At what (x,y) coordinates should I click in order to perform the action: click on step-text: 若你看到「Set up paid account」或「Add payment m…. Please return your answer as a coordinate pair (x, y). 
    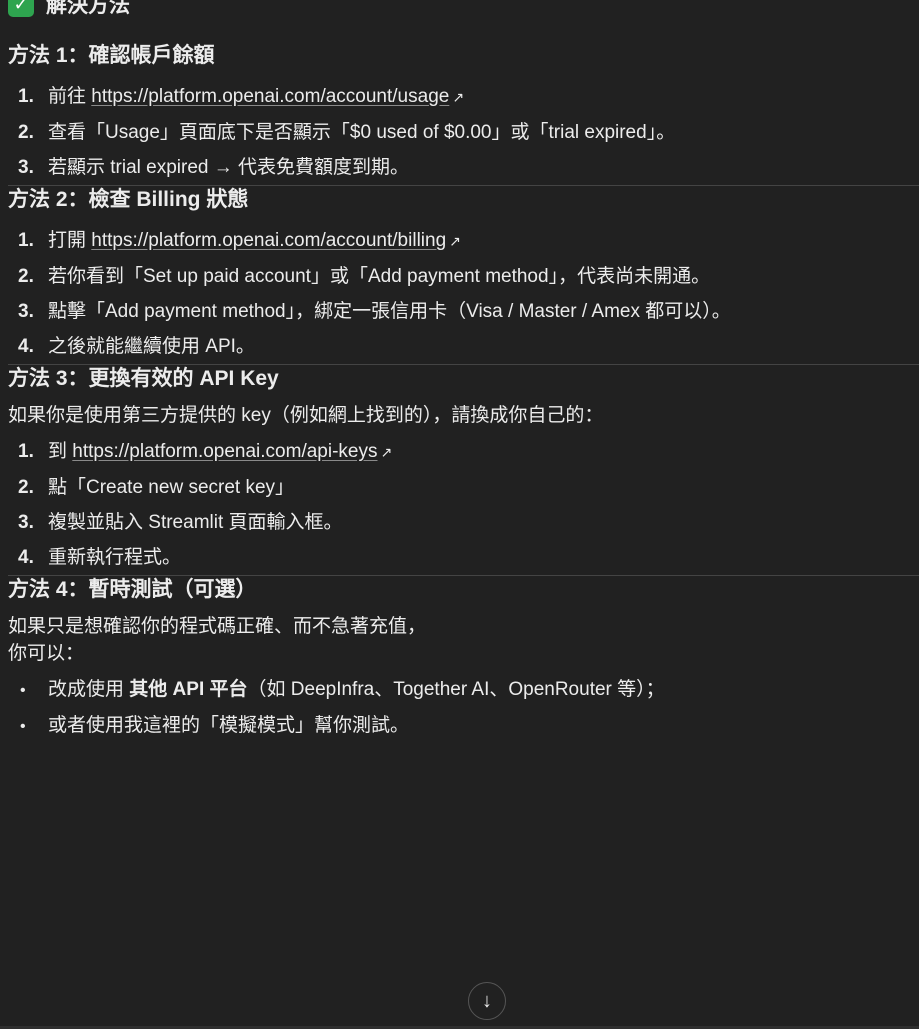
    Looking at the image, I should click on (379, 276).